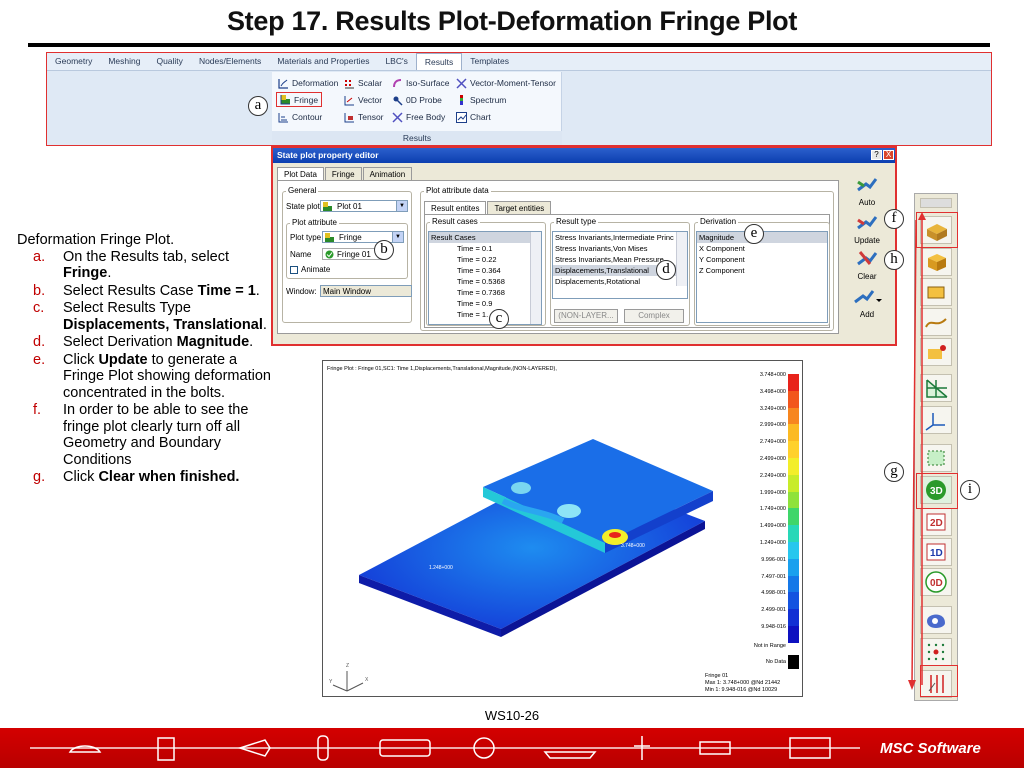 This screenshot has width=1024, height=773. I want to click on contour-icon, so click(283, 117).